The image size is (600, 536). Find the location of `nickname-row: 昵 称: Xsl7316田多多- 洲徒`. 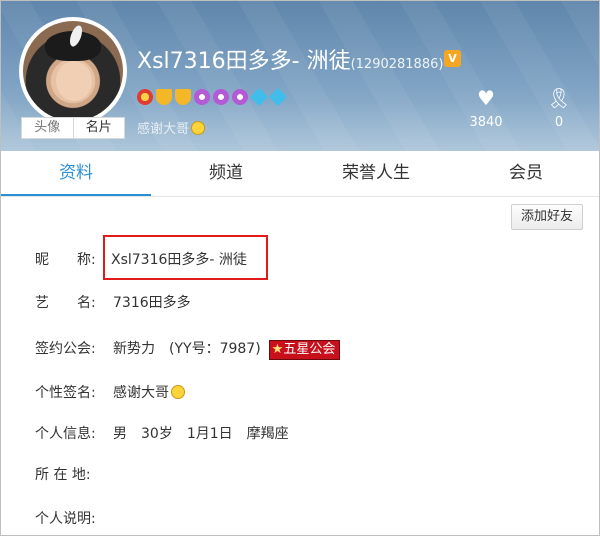

nickname-row: 昵 称: Xsl7316田多多- 洲徒 is located at coordinates (141, 259).